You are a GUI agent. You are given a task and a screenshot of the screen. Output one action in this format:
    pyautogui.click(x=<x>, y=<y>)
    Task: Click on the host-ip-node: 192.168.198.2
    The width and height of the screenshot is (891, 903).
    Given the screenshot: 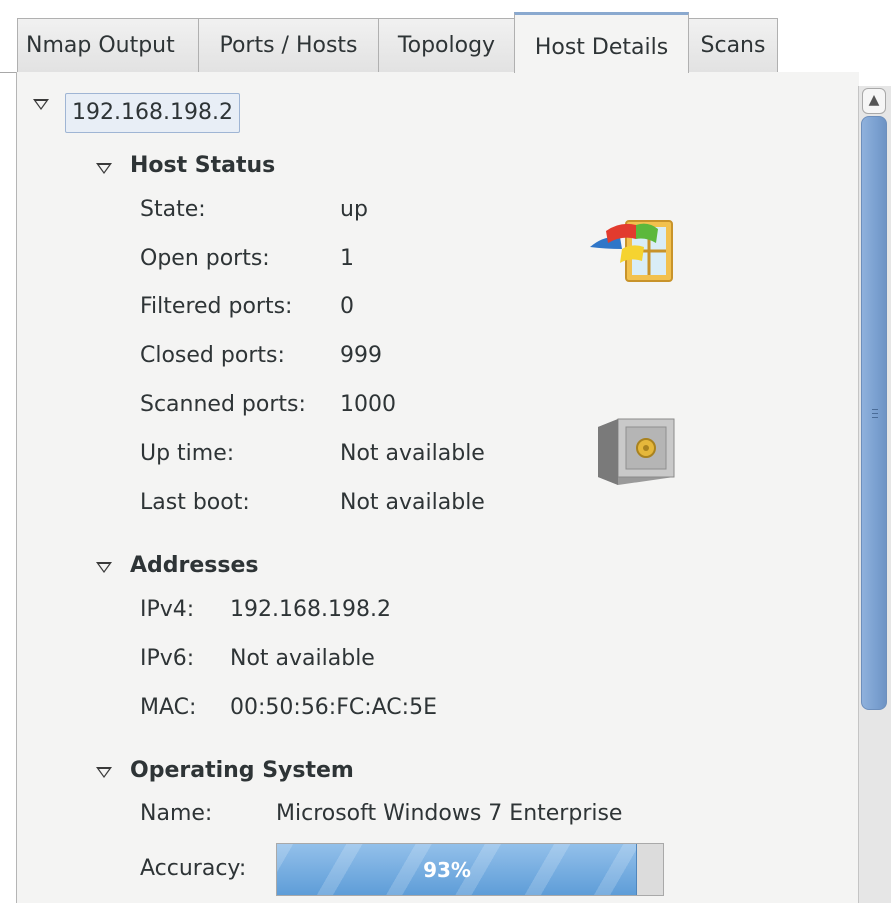 What is the action you would take?
    pyautogui.click(x=152, y=113)
    